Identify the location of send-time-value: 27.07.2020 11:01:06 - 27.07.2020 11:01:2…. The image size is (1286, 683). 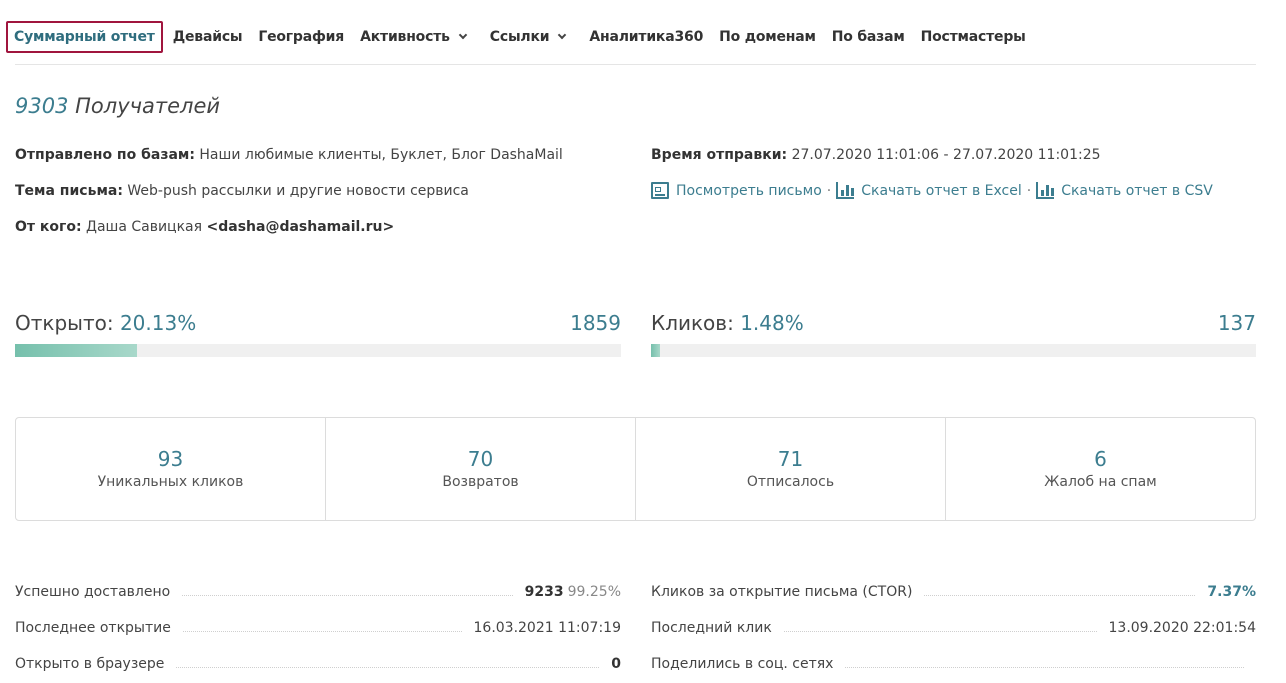
(946, 155).